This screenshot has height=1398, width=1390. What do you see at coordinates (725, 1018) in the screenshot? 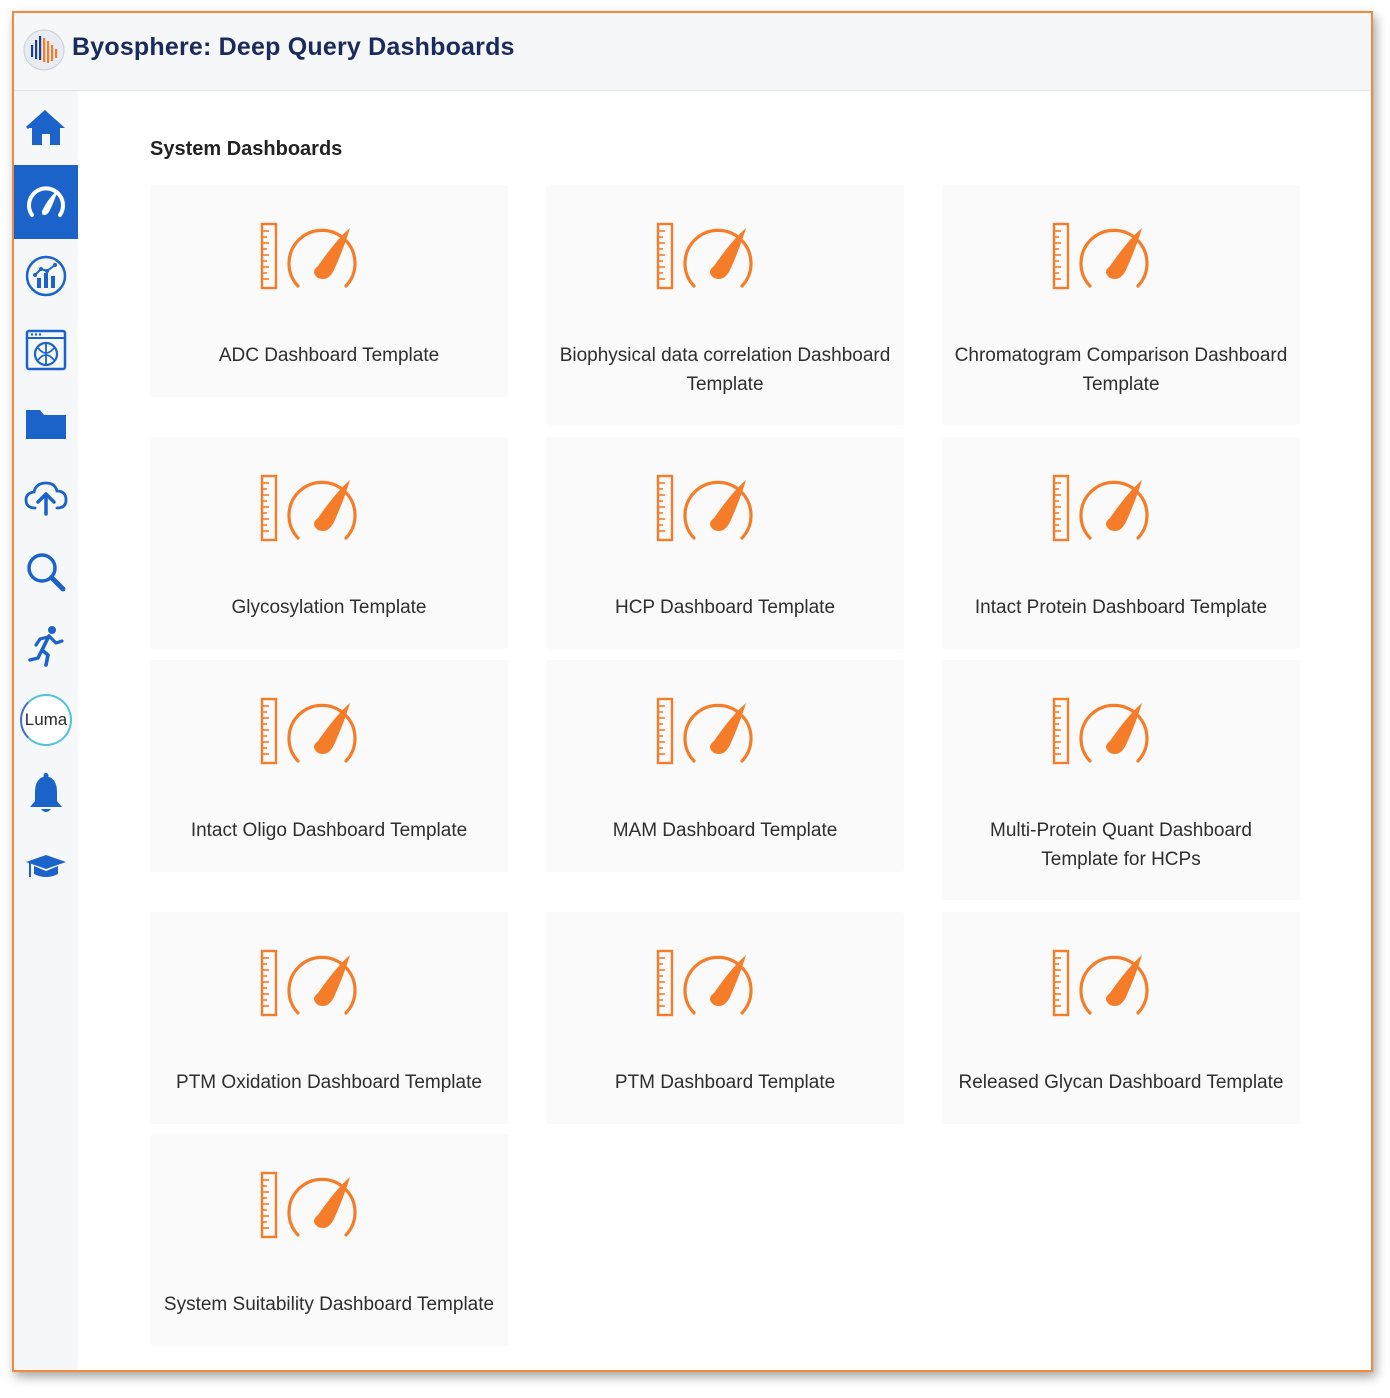
I see `dashboard-template-card: PTM Dashboard Template` at bounding box center [725, 1018].